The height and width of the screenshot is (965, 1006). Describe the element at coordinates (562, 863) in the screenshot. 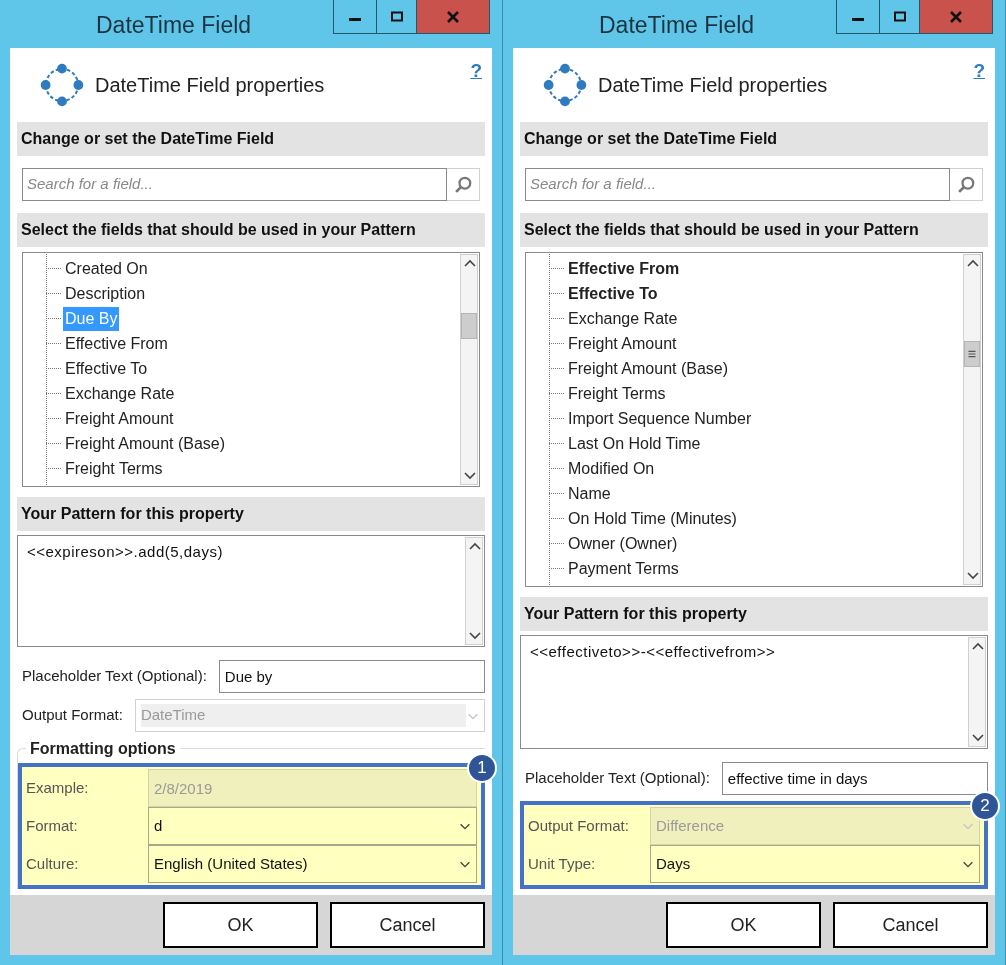

I see `field-label: Unit Type:` at that location.